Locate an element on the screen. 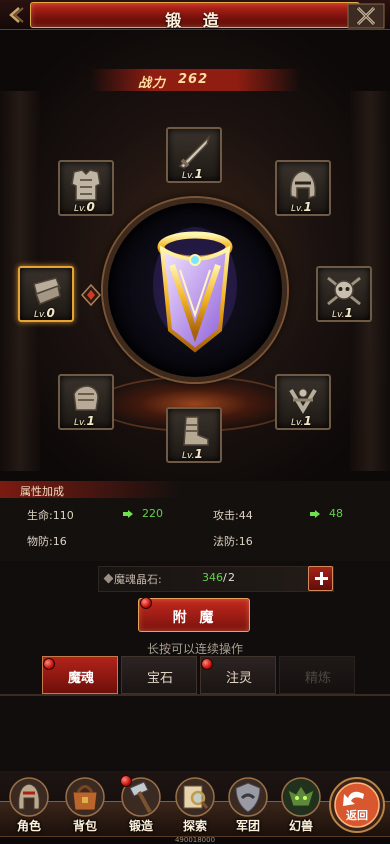 The height and width of the screenshot is (844, 390). gauntlet-icon is located at coordinates (86, 398).